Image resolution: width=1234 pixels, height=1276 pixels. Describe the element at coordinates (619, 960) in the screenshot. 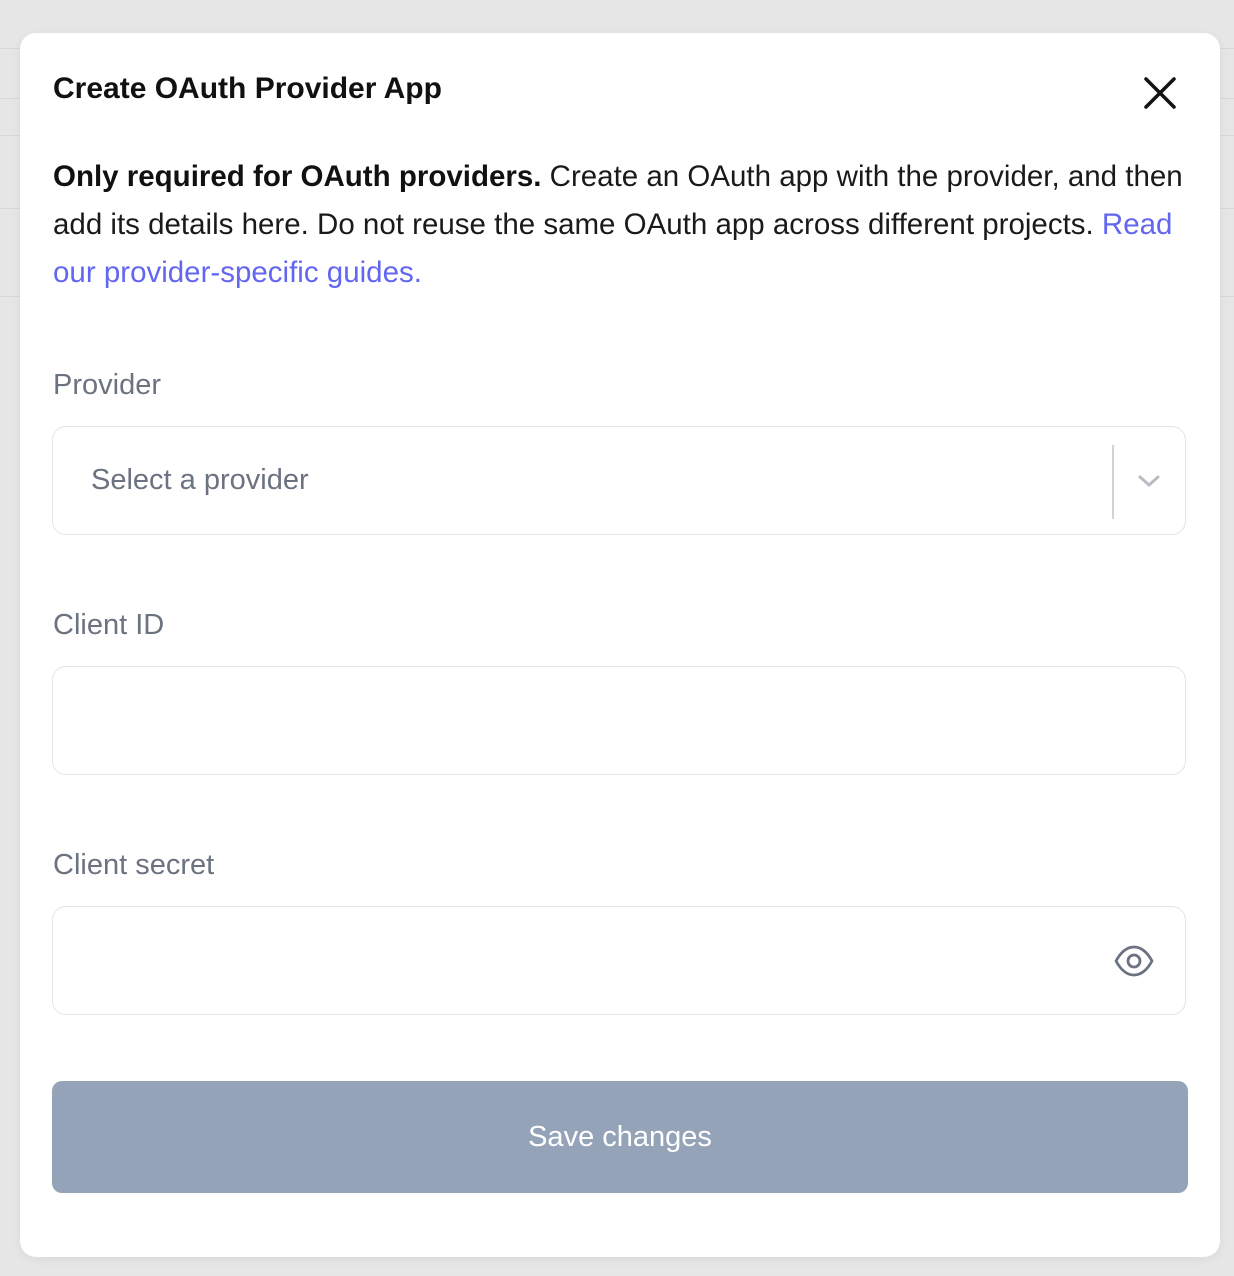

I see `client-secret-field` at that location.